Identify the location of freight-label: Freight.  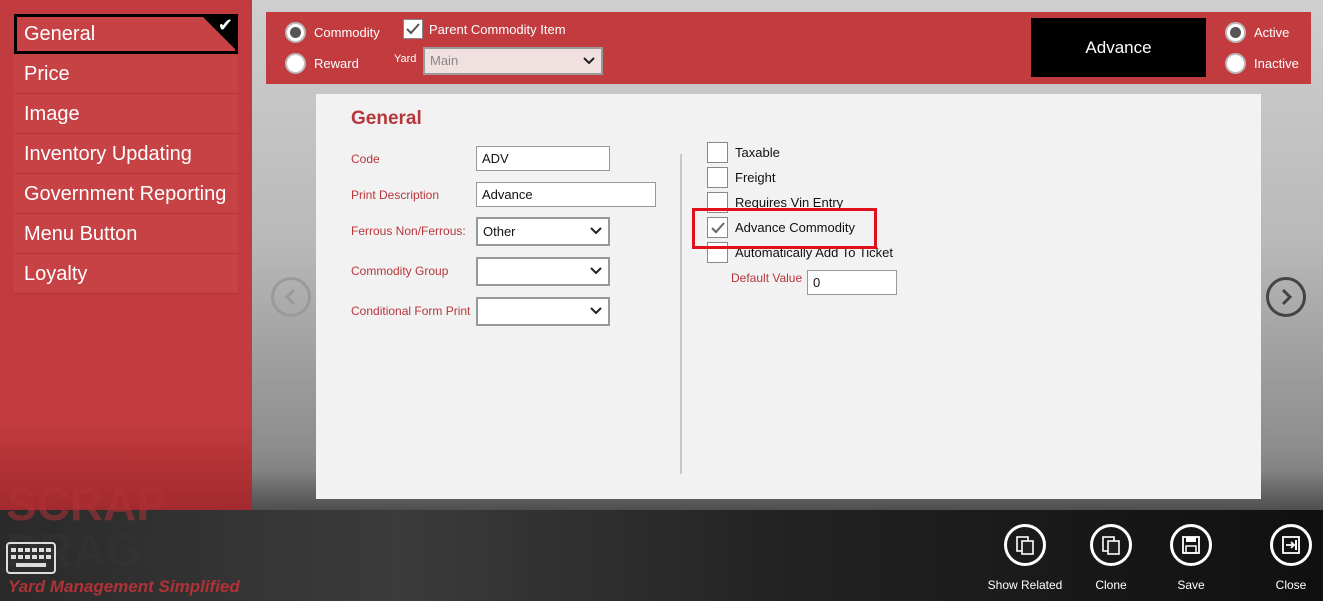
(755, 177).